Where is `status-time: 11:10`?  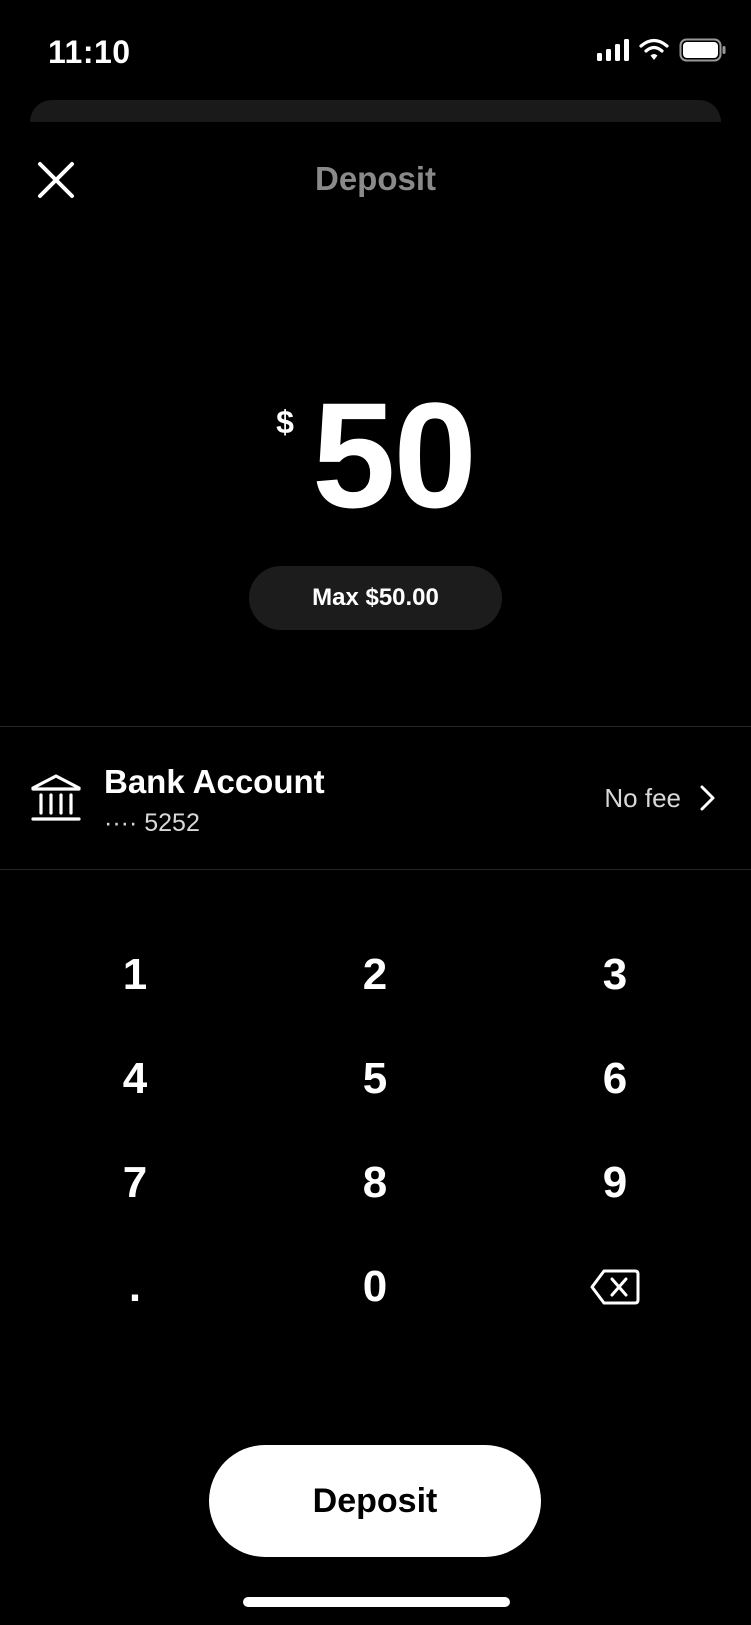
status-time: 11:10 is located at coordinates (89, 52).